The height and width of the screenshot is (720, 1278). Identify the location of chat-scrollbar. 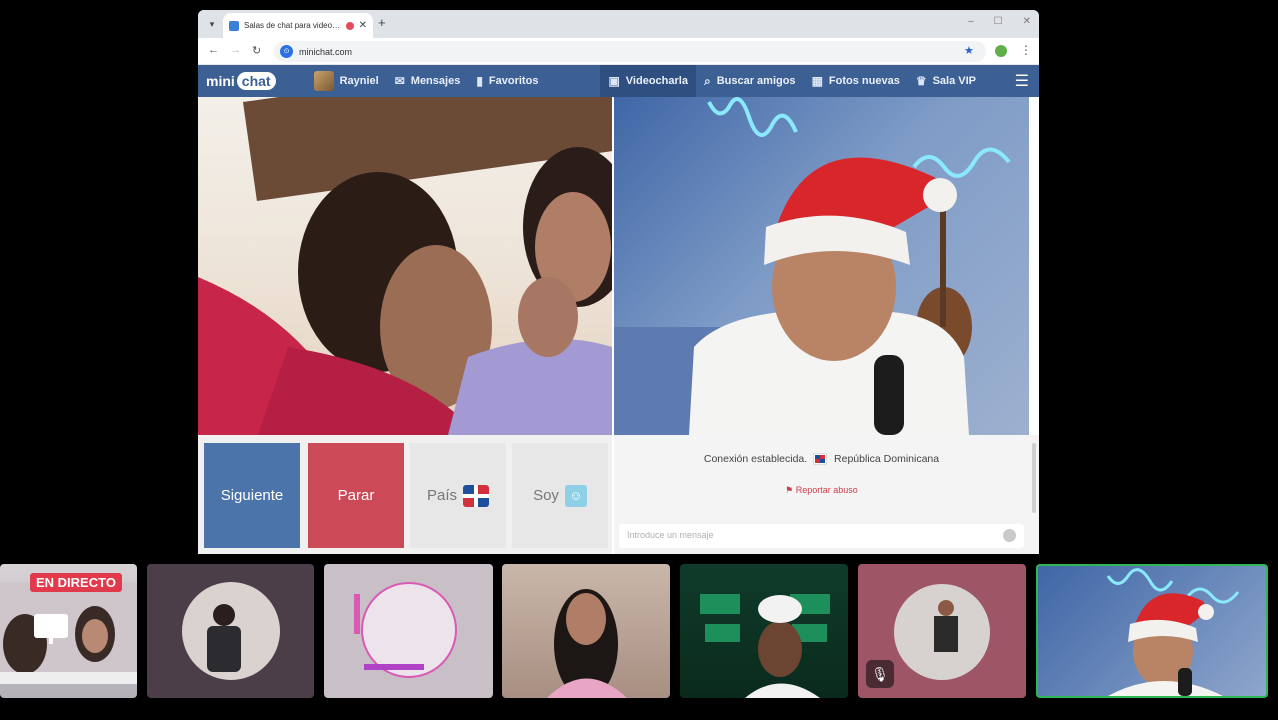
(1034, 478).